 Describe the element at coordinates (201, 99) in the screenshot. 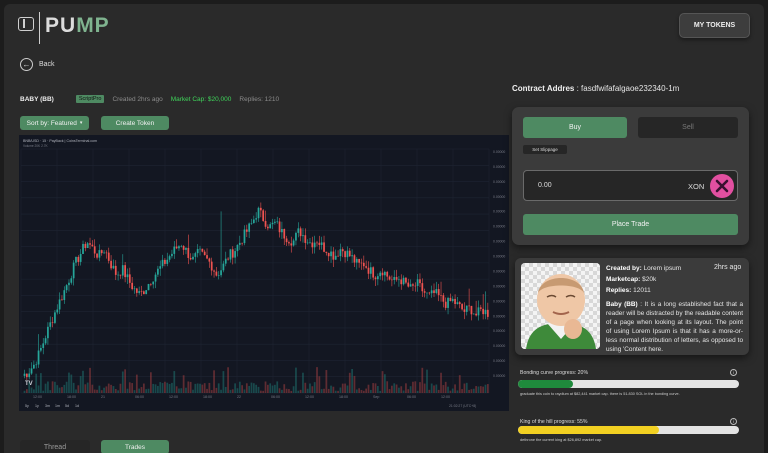

I see `coin-market-cap: Market Cap: $20,000` at that location.